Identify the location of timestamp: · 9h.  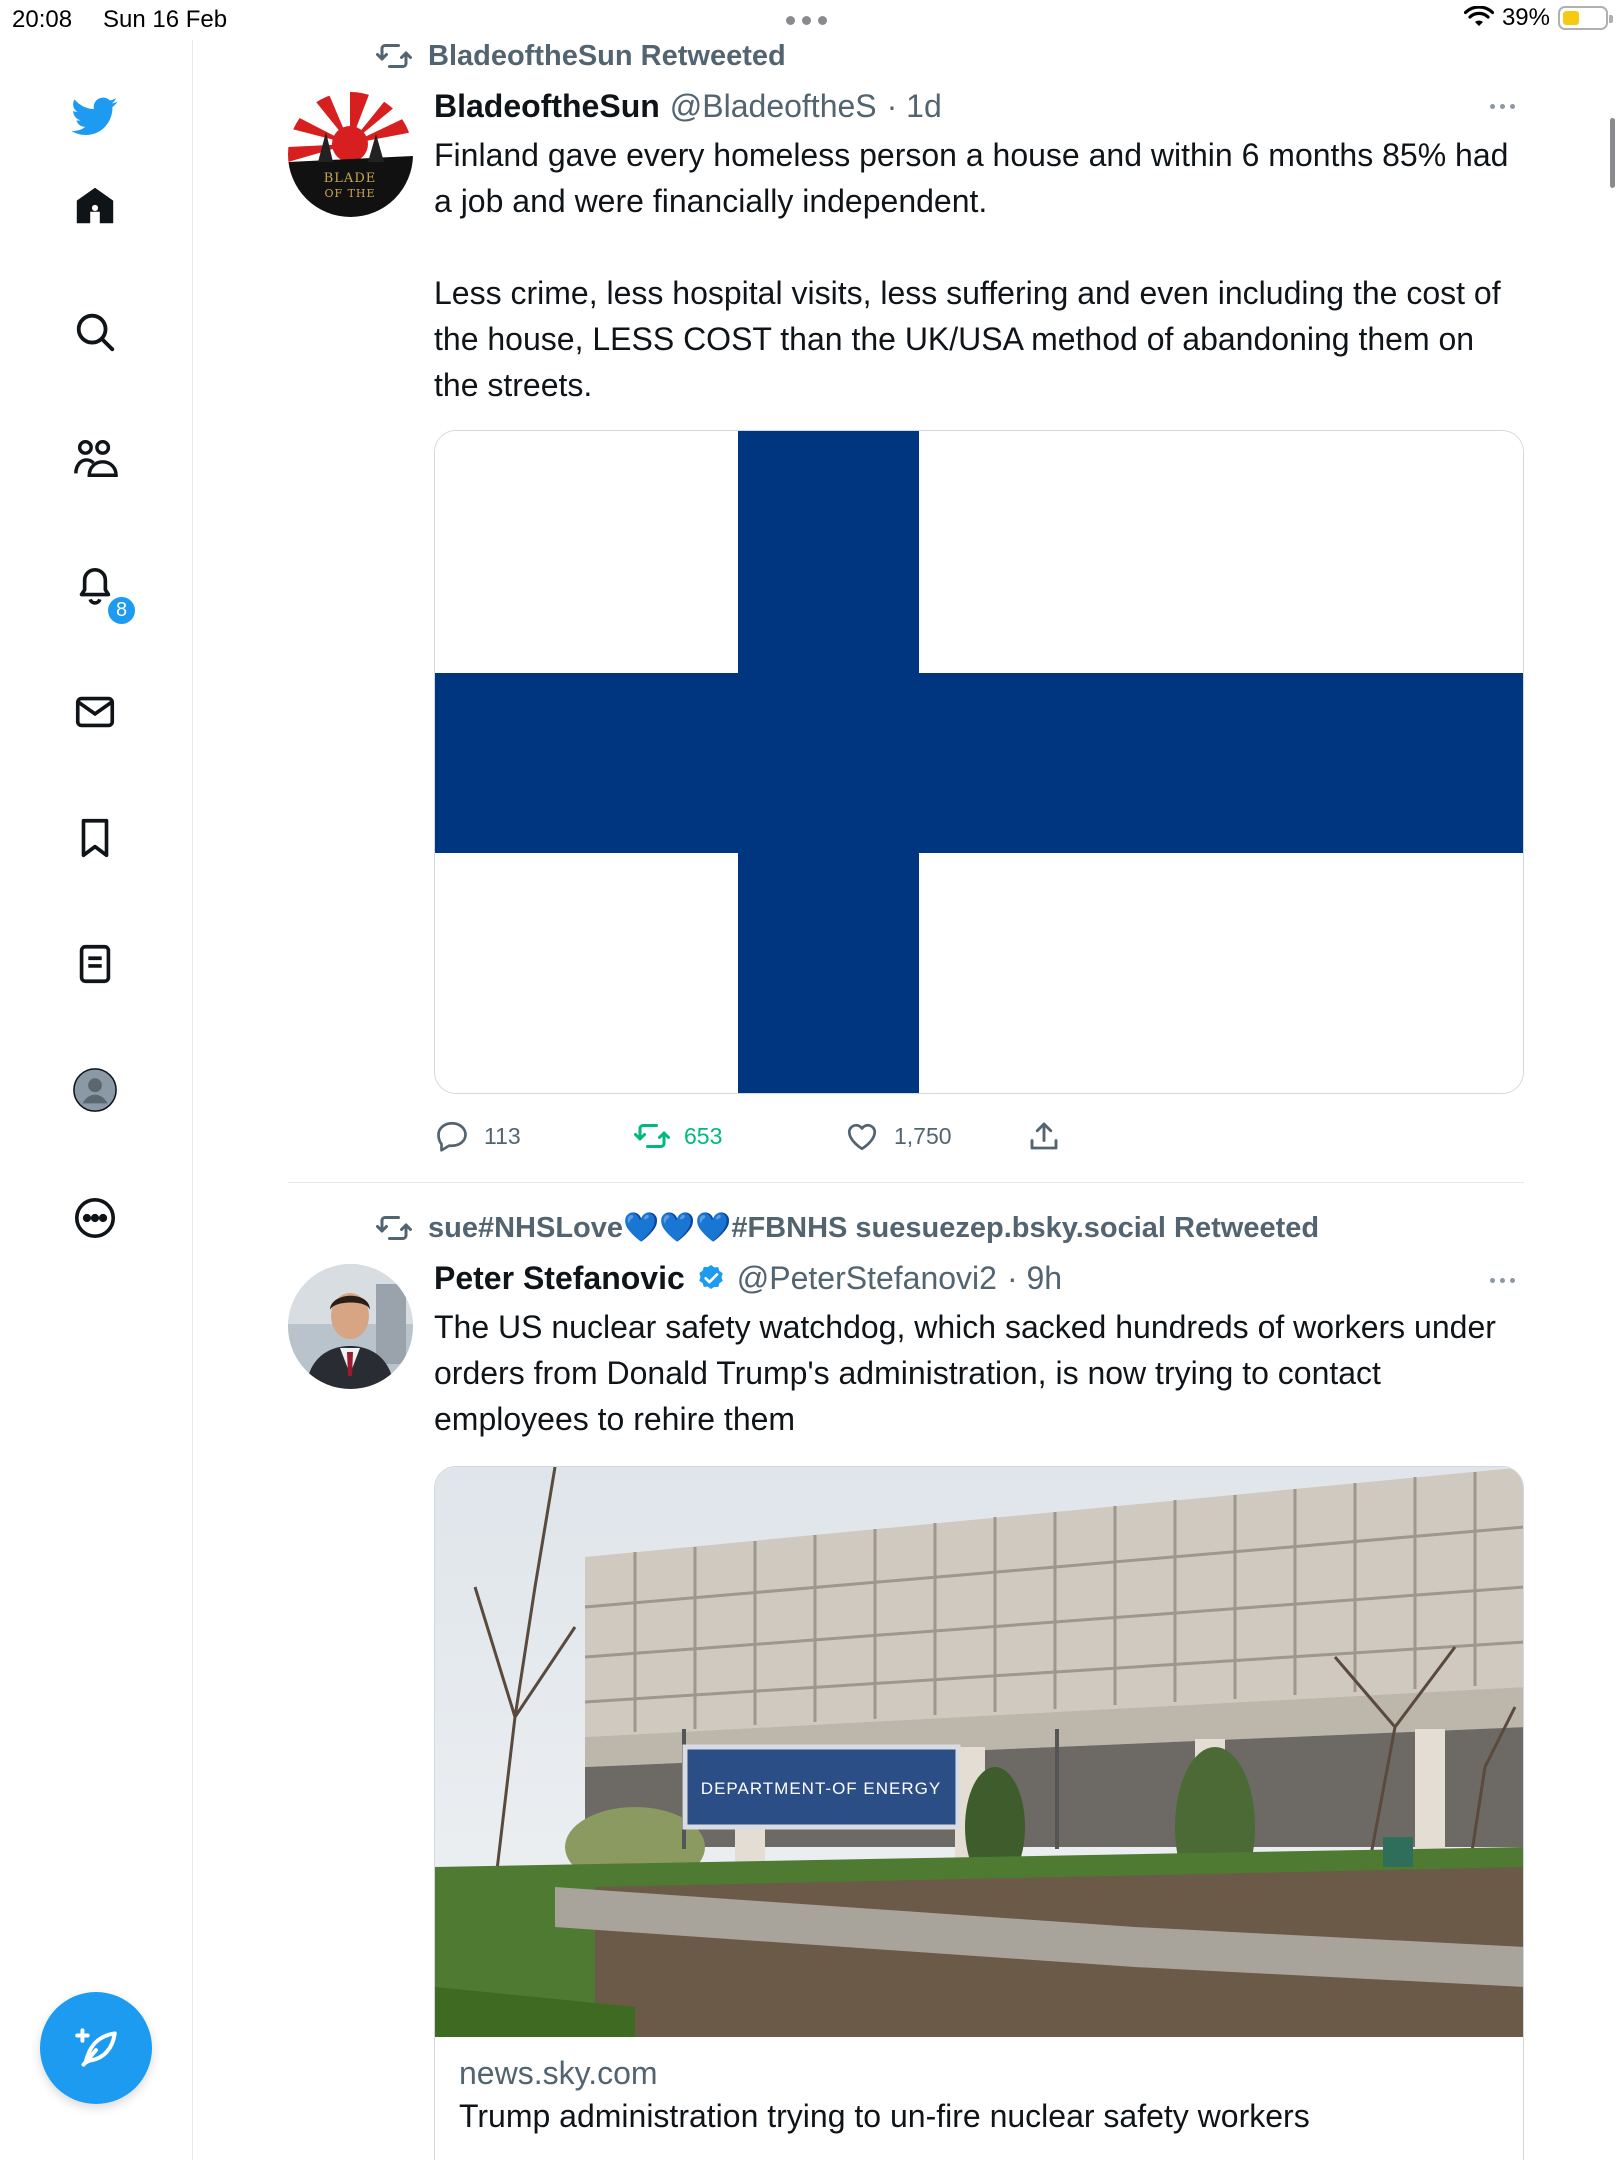
(1034, 1278).